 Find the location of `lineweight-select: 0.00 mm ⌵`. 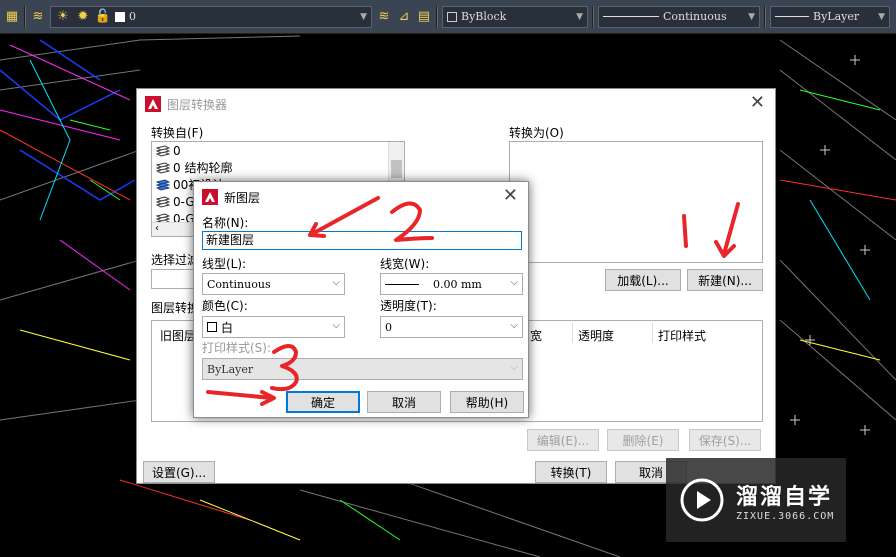

lineweight-select: 0.00 mm ⌵ is located at coordinates (451, 284).